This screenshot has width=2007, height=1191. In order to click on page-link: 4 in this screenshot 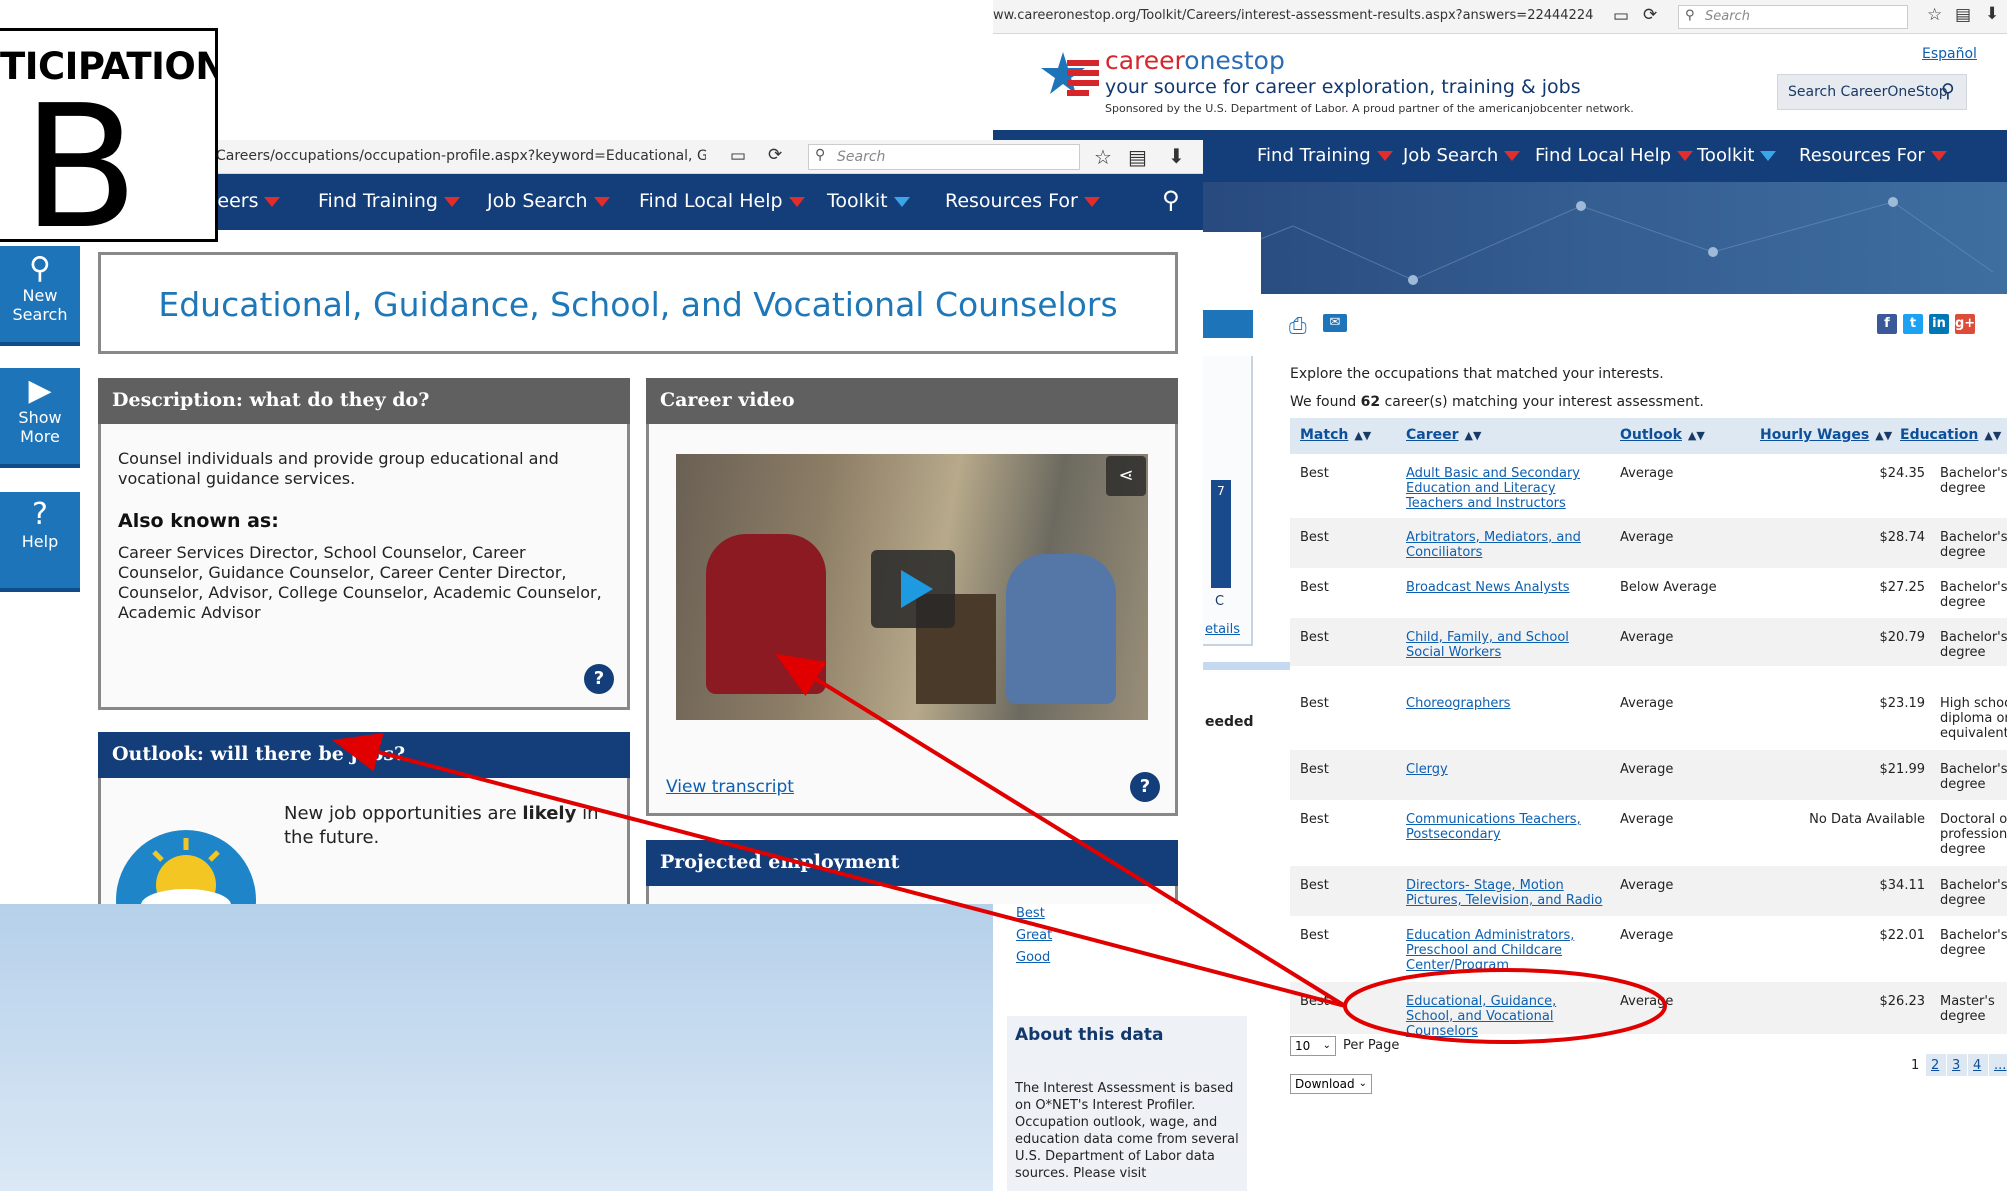, I will do `click(1977, 1065)`.